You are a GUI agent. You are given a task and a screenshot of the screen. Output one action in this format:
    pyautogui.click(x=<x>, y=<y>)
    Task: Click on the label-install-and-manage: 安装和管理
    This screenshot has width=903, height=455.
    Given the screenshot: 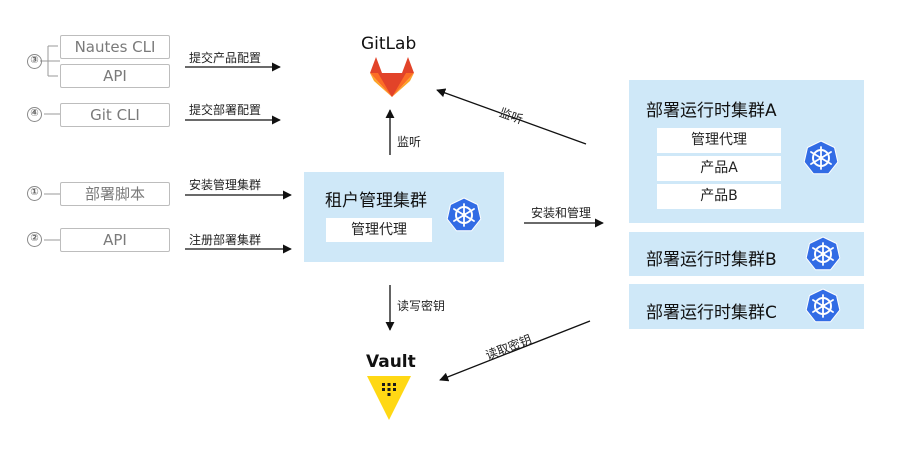 What is the action you would take?
    pyautogui.click(x=561, y=213)
    